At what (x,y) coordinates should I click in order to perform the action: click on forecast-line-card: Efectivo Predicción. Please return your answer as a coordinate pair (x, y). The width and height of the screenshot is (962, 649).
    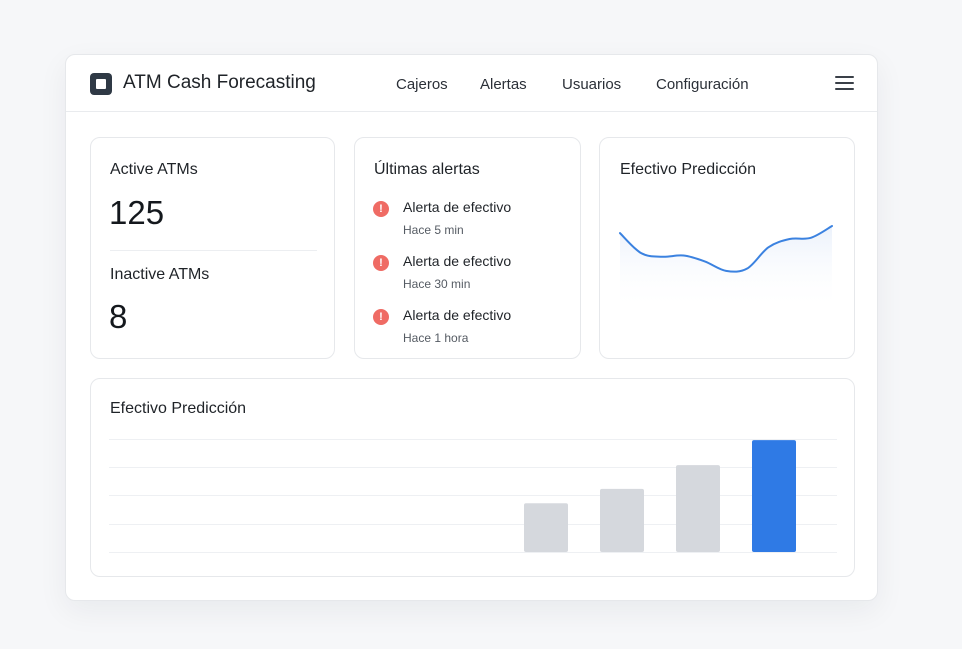
    Looking at the image, I should click on (727, 248).